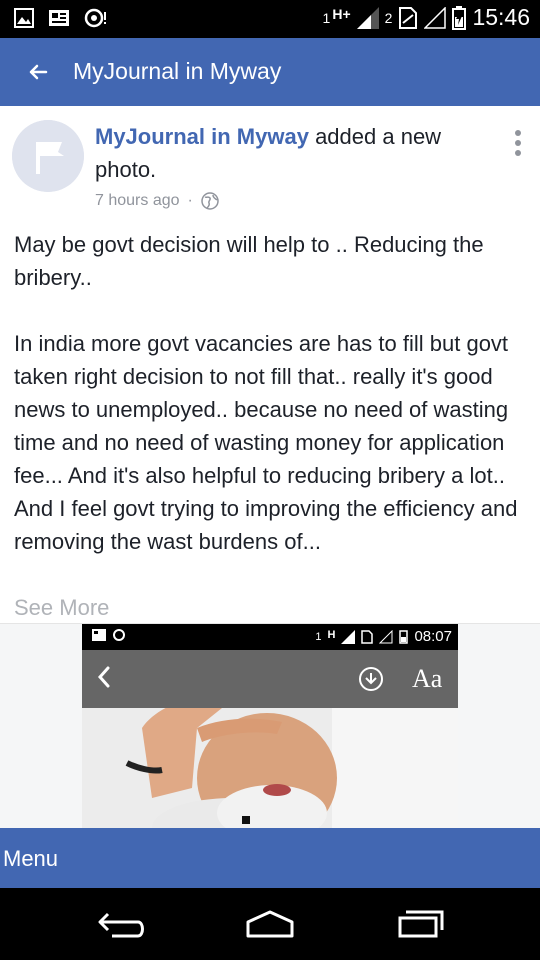 This screenshot has width=540, height=960. What do you see at coordinates (24, 18) in the screenshot?
I see `gallery-notification-icon` at bounding box center [24, 18].